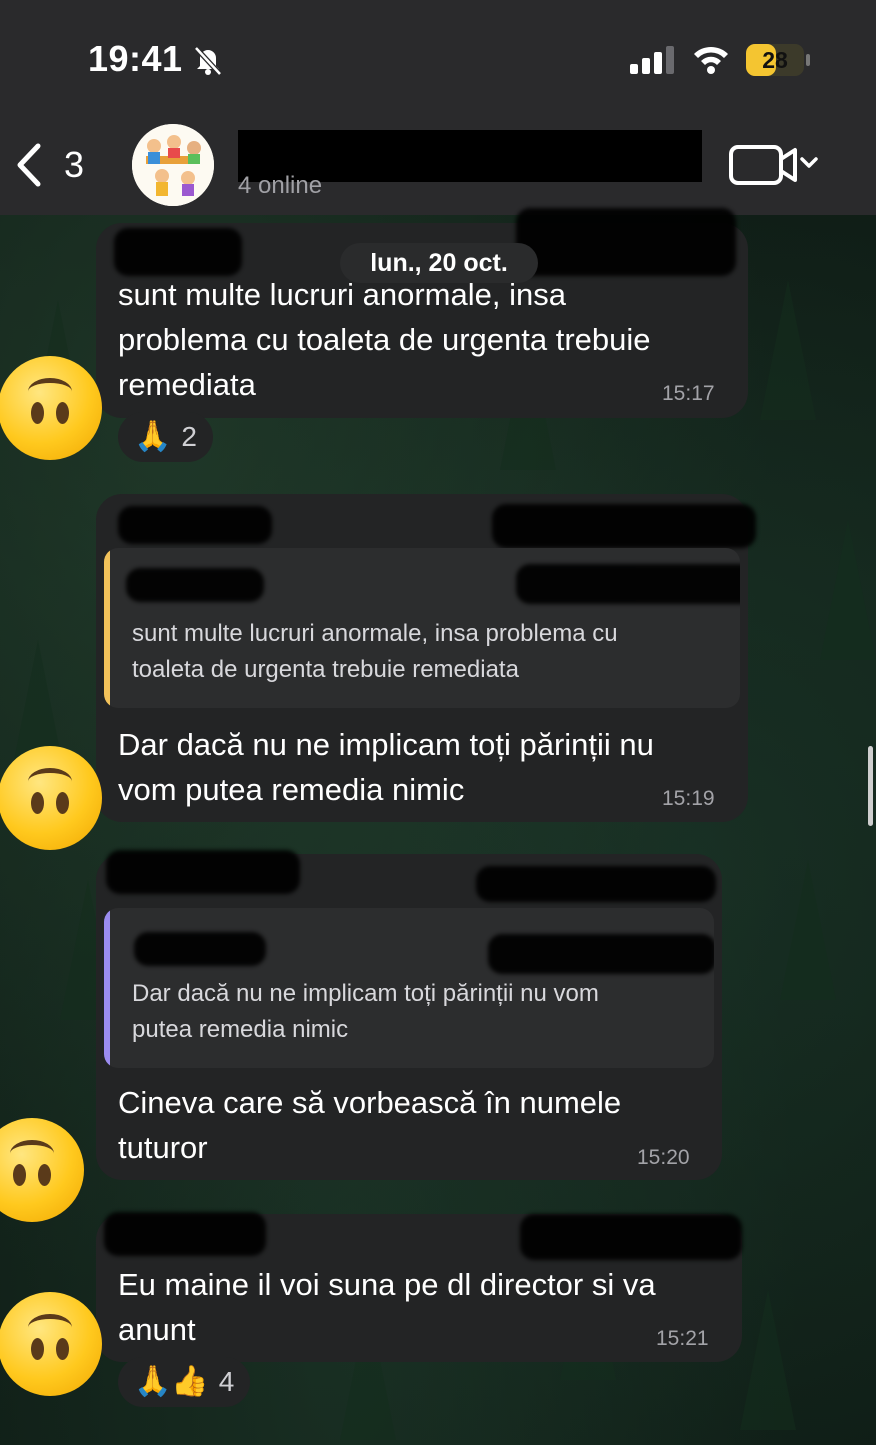  Describe the element at coordinates (153, 436) in the screenshot. I see `pray-emoji-icon: 🙏` at that location.